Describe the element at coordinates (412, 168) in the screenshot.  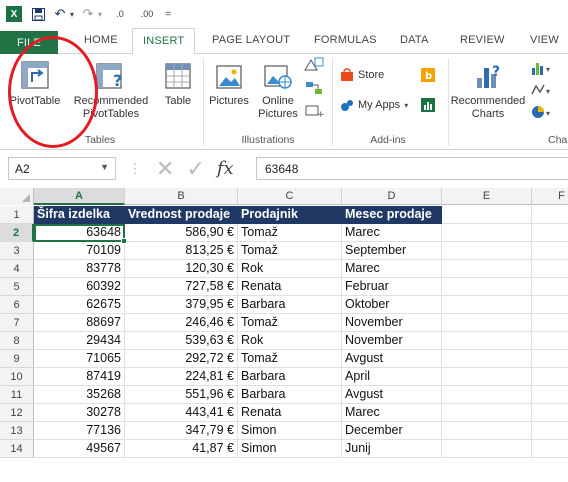
I see `formula-input: 63648` at that location.